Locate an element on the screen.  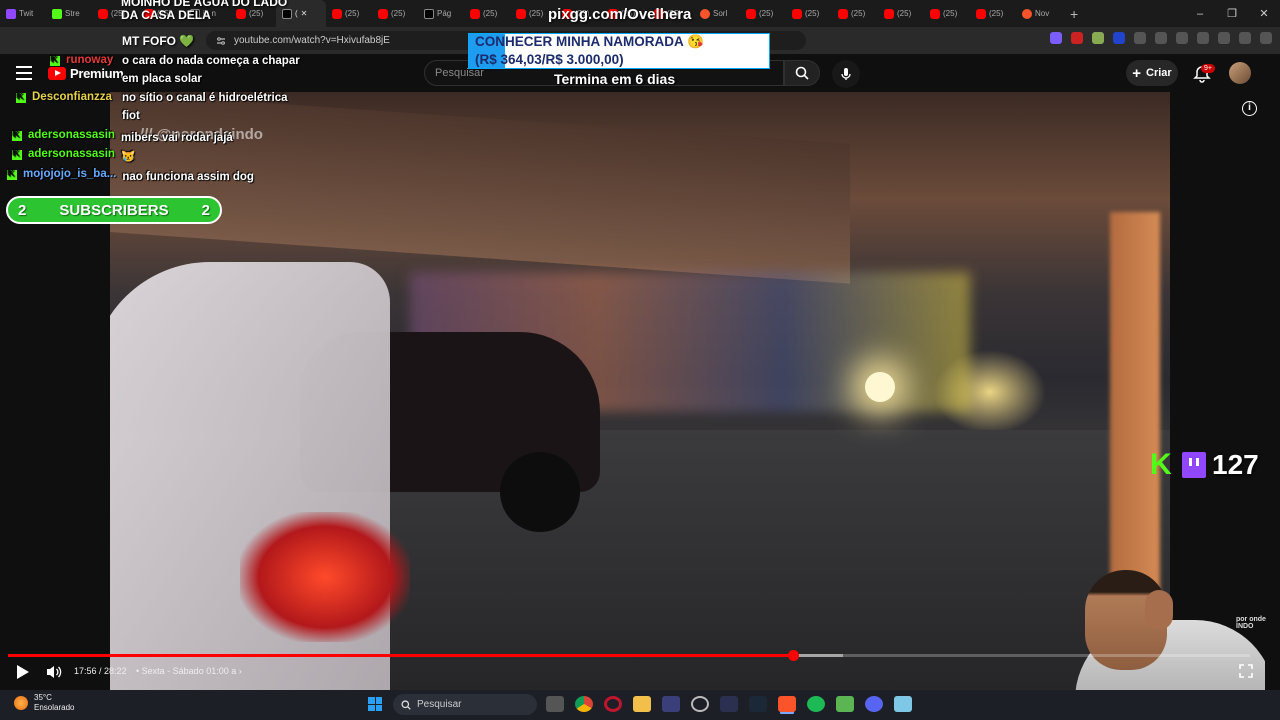
file-explorer-icon is located at coordinates (642, 704).